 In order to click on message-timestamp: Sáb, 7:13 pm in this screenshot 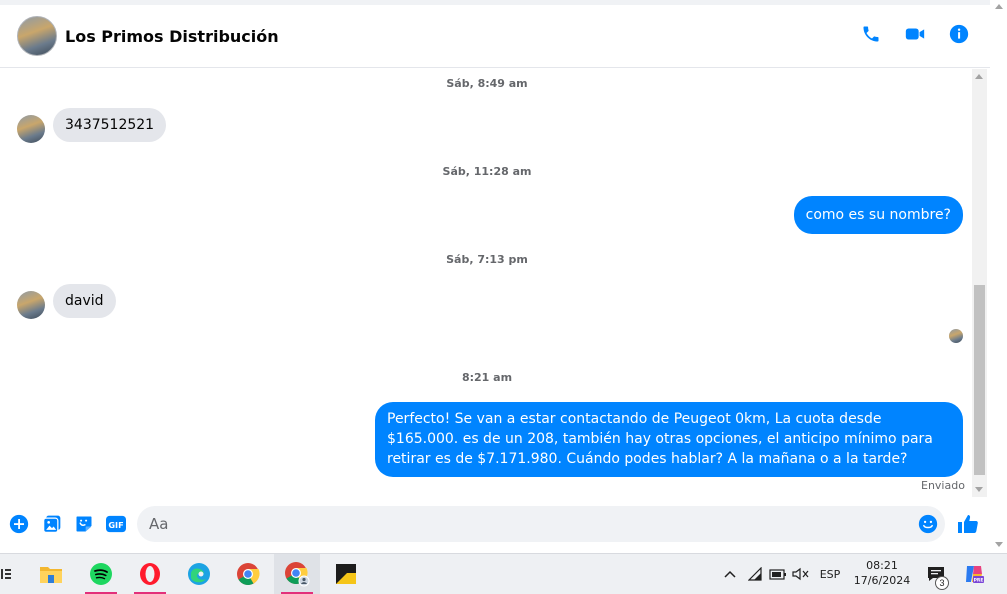, I will do `click(487, 259)`.